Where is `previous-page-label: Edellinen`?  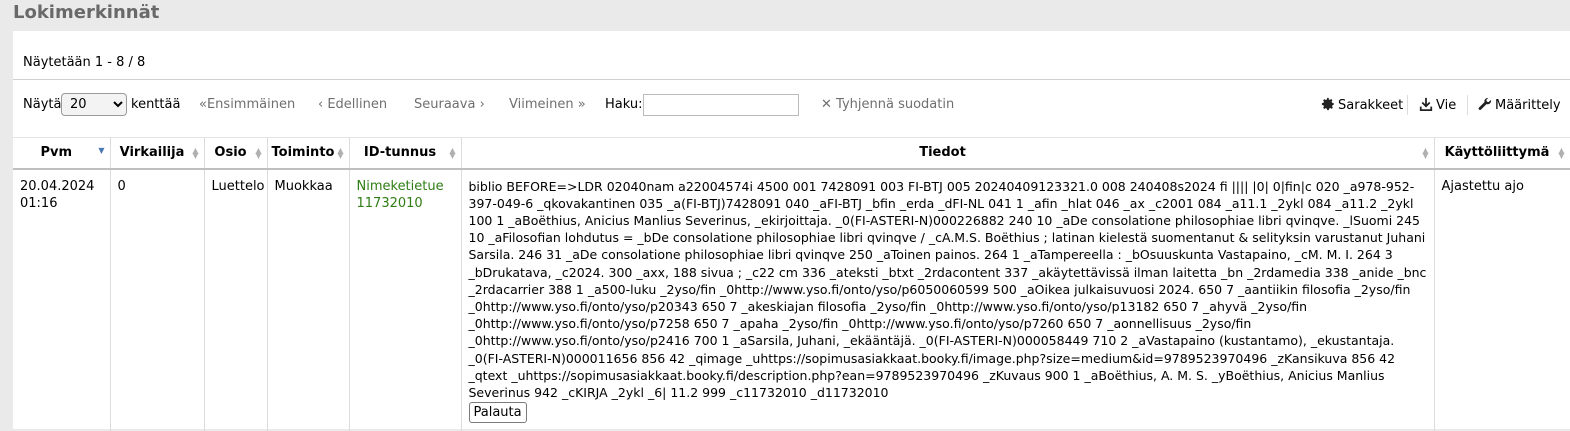 previous-page-label: Edellinen is located at coordinates (357, 104).